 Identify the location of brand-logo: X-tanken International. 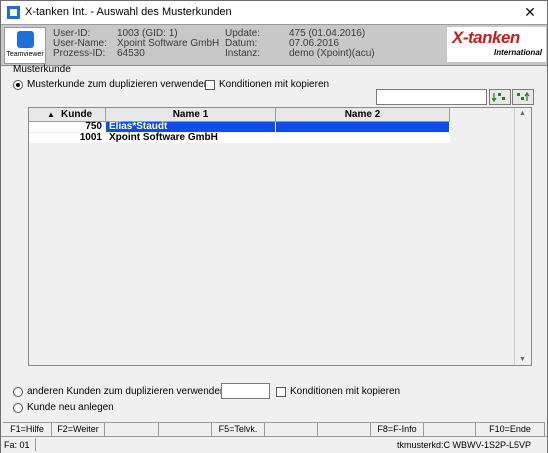
(496, 44).